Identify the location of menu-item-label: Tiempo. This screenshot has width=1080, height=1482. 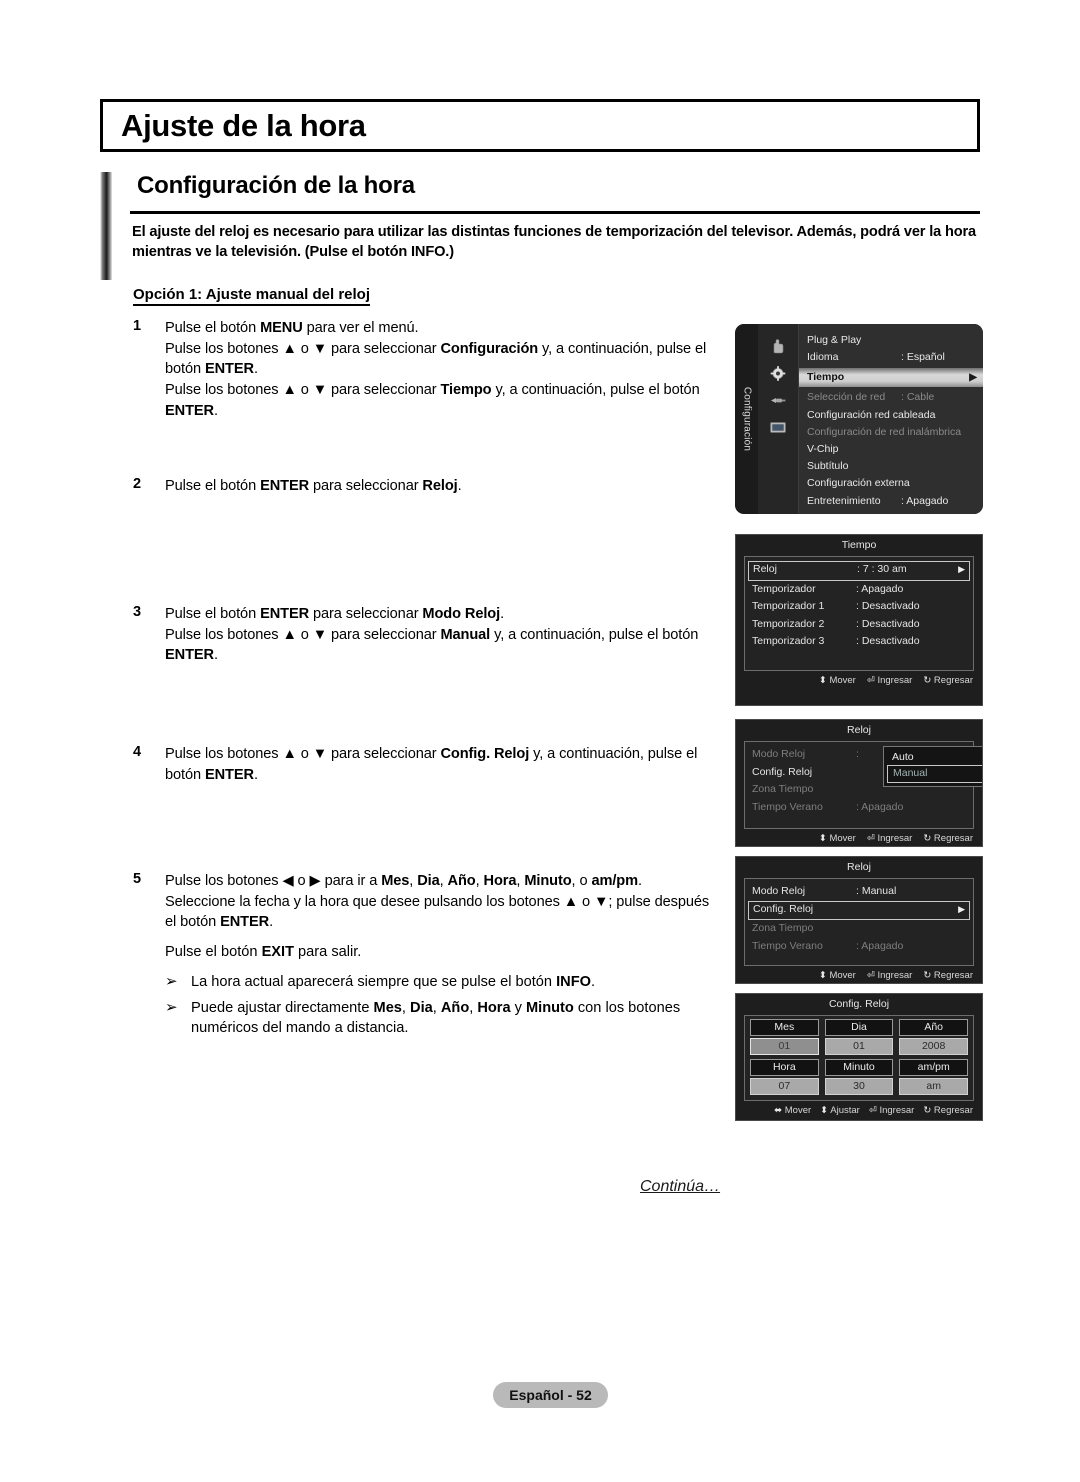
(826, 377).